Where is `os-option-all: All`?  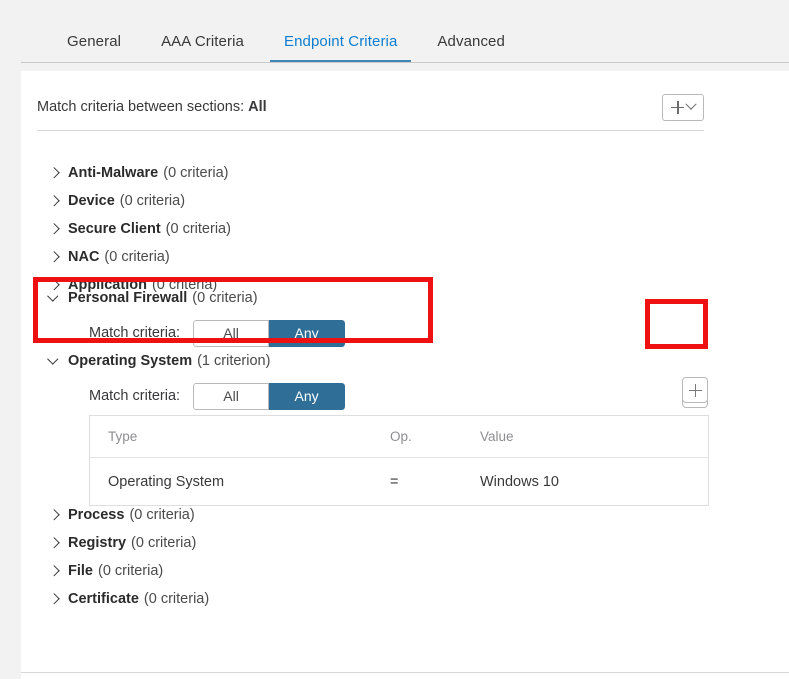 os-option-all: All is located at coordinates (231, 396).